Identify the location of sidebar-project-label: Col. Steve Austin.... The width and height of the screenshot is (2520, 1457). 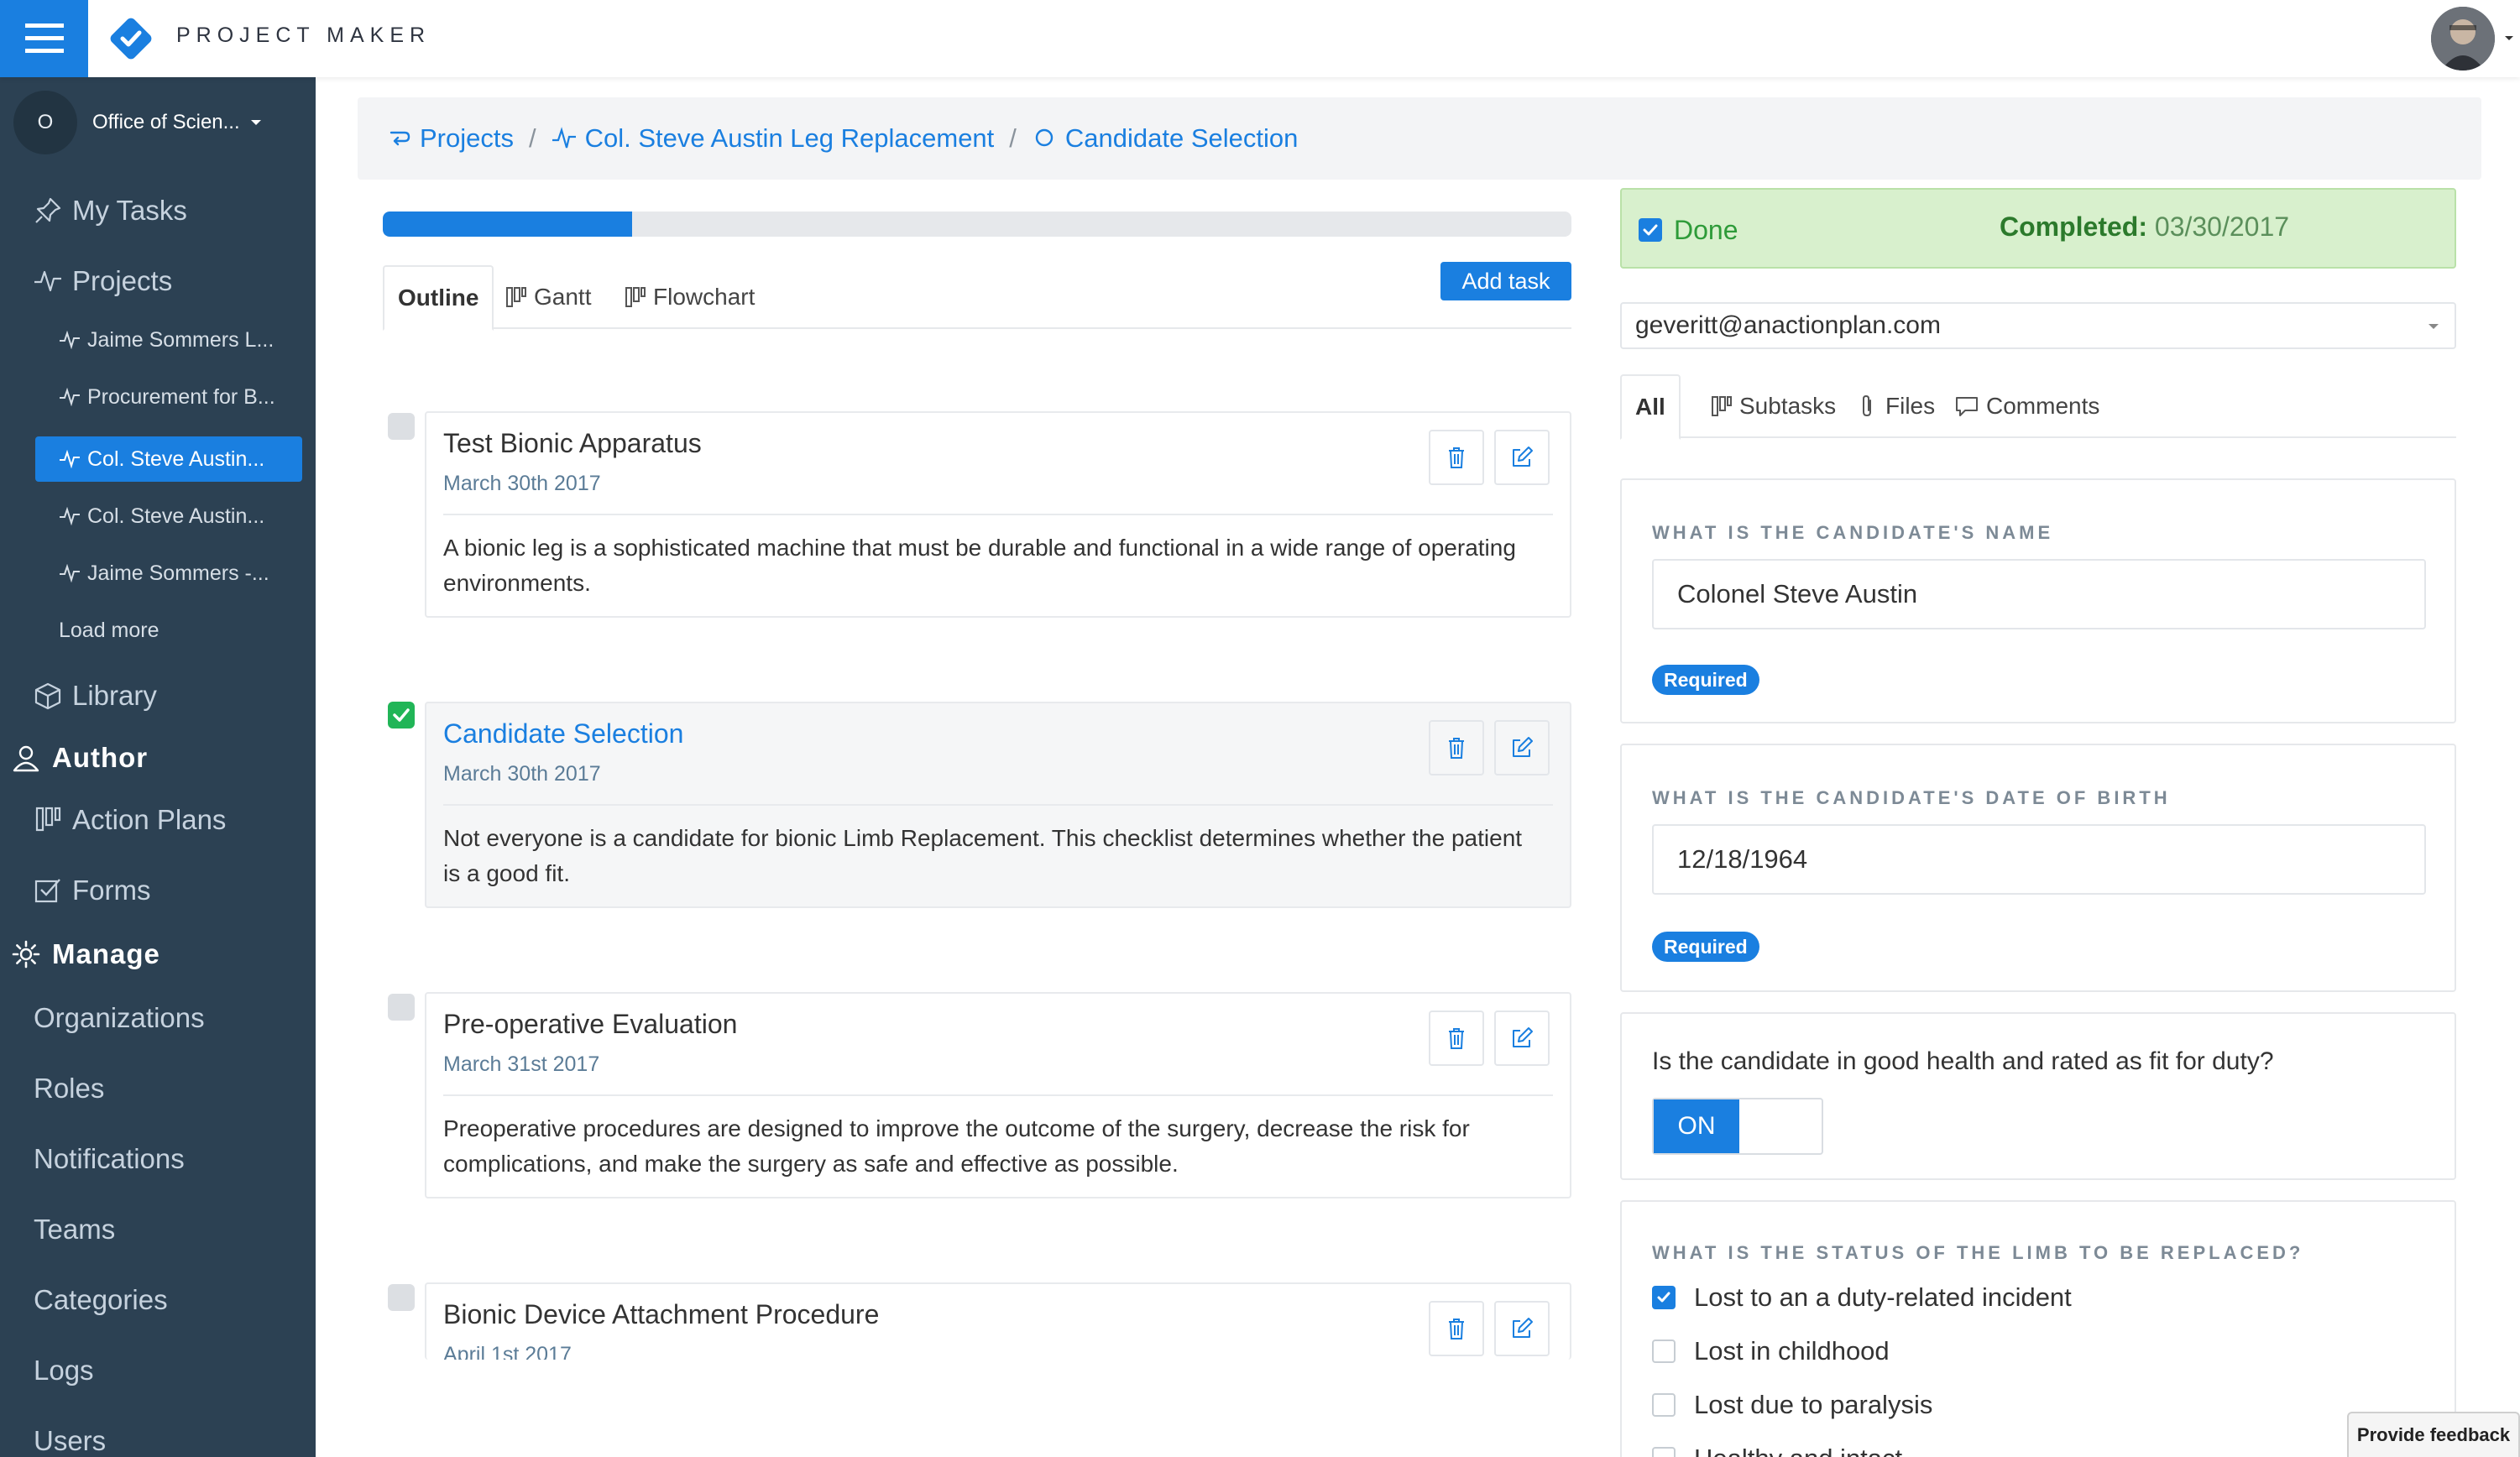
(176, 459).